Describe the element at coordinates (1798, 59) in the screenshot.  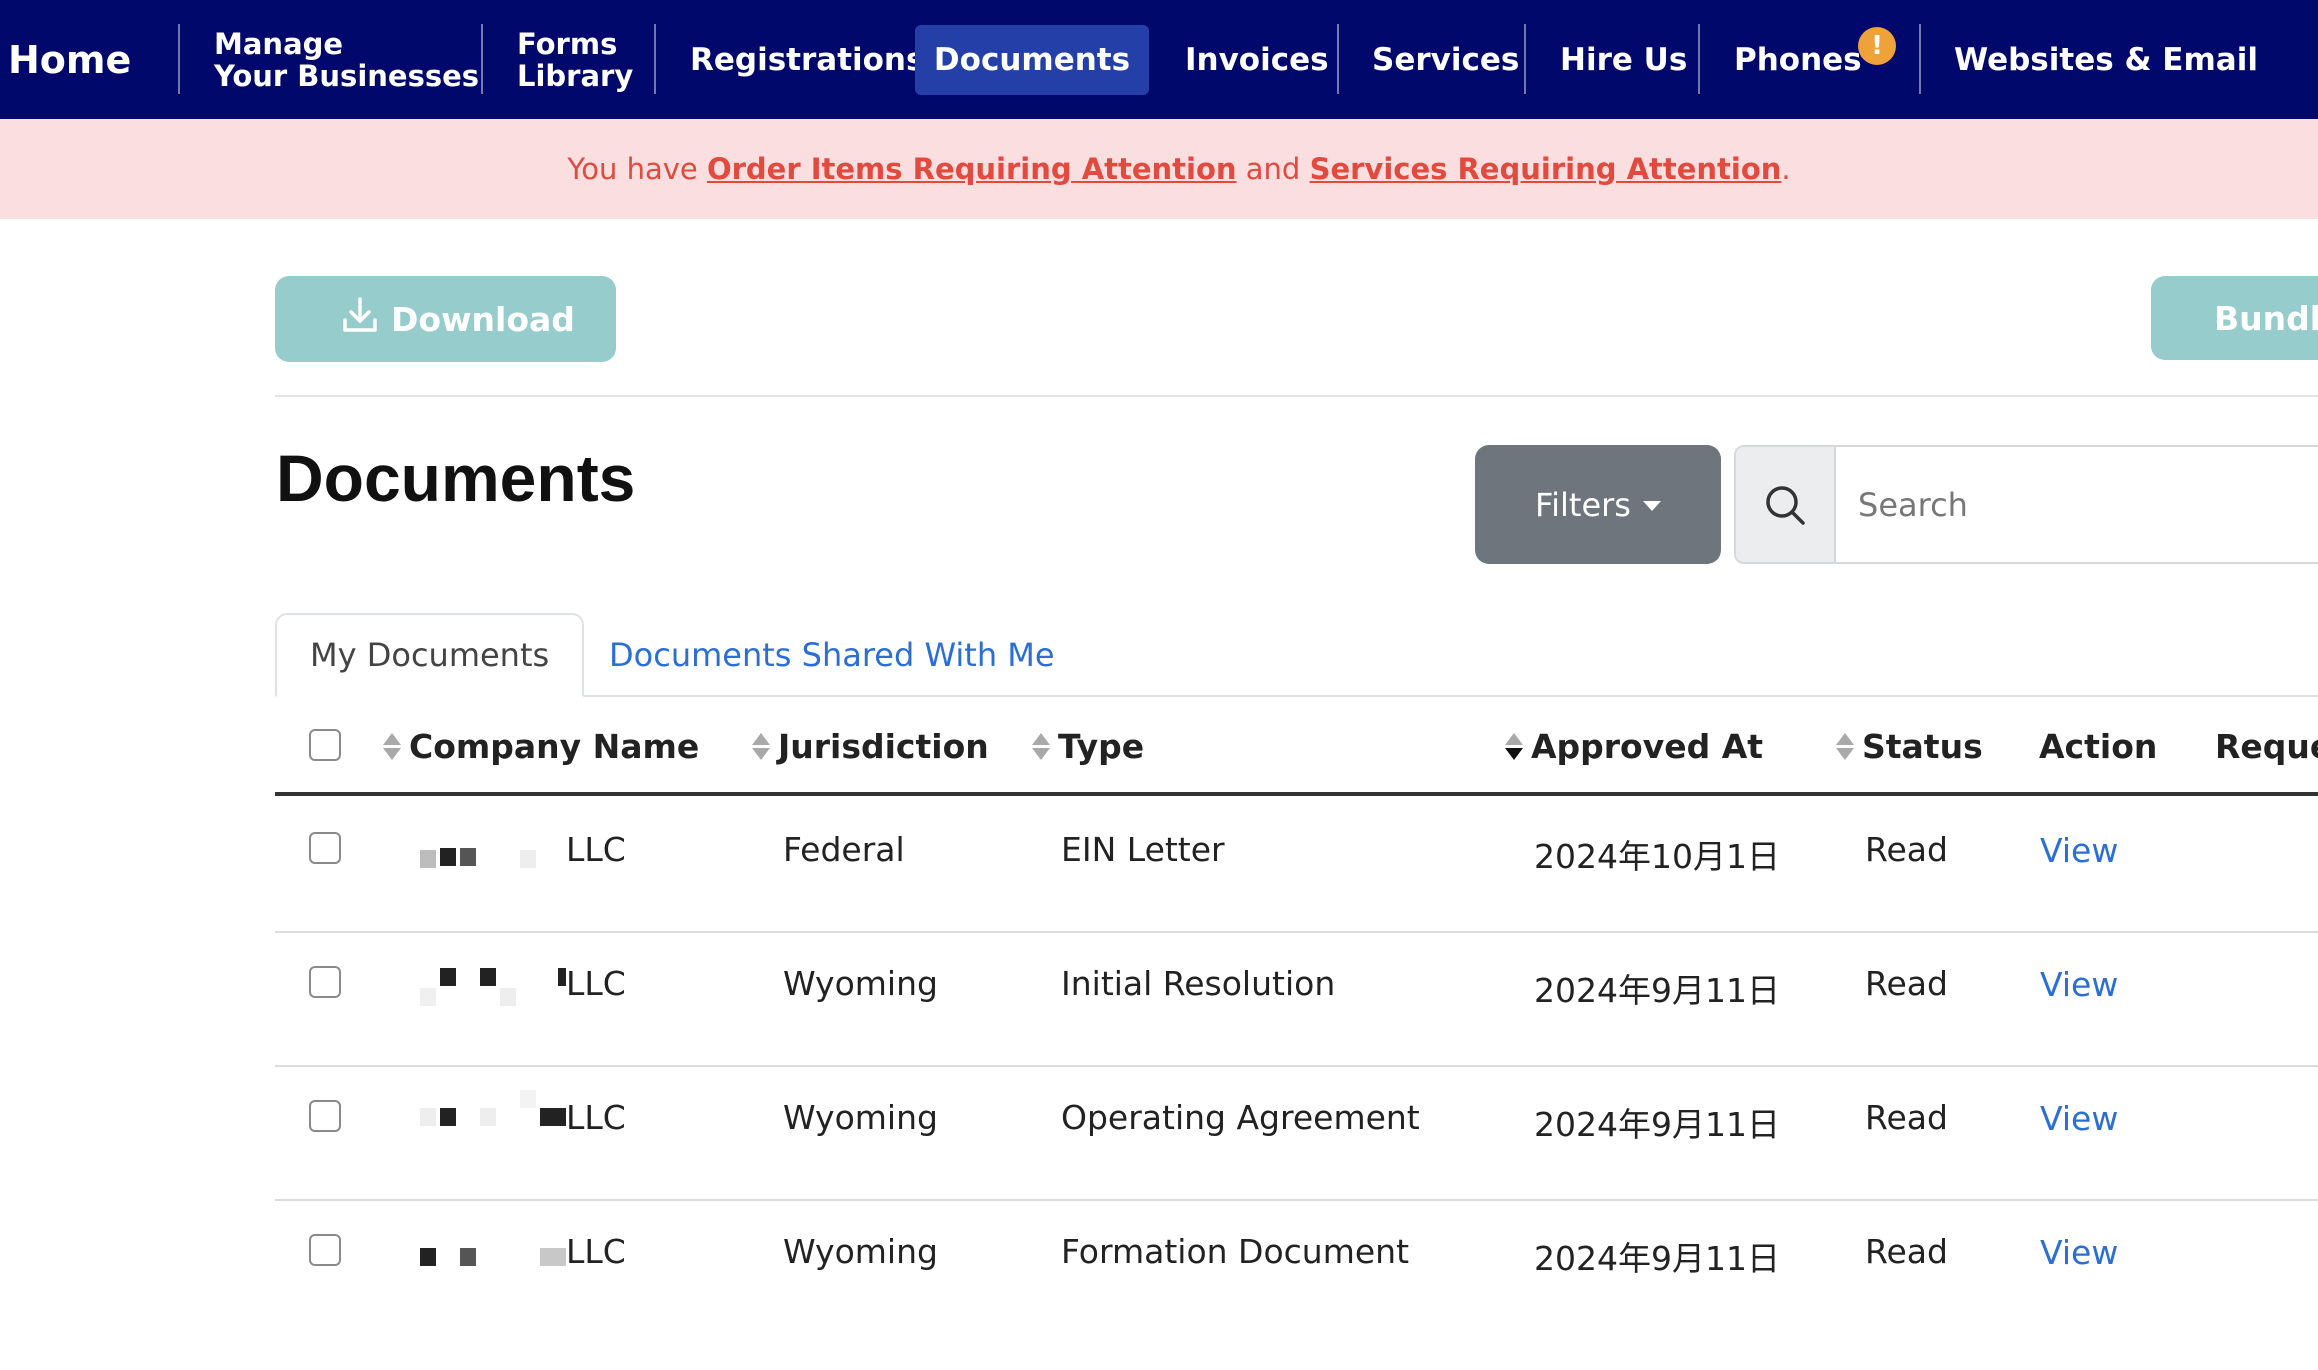
I see `nav-phones: Phones` at that location.